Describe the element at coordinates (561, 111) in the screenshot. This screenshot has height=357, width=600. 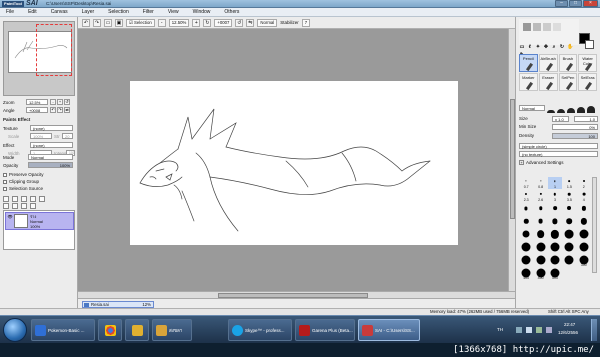
I see `tip-shape-low-icon` at that location.